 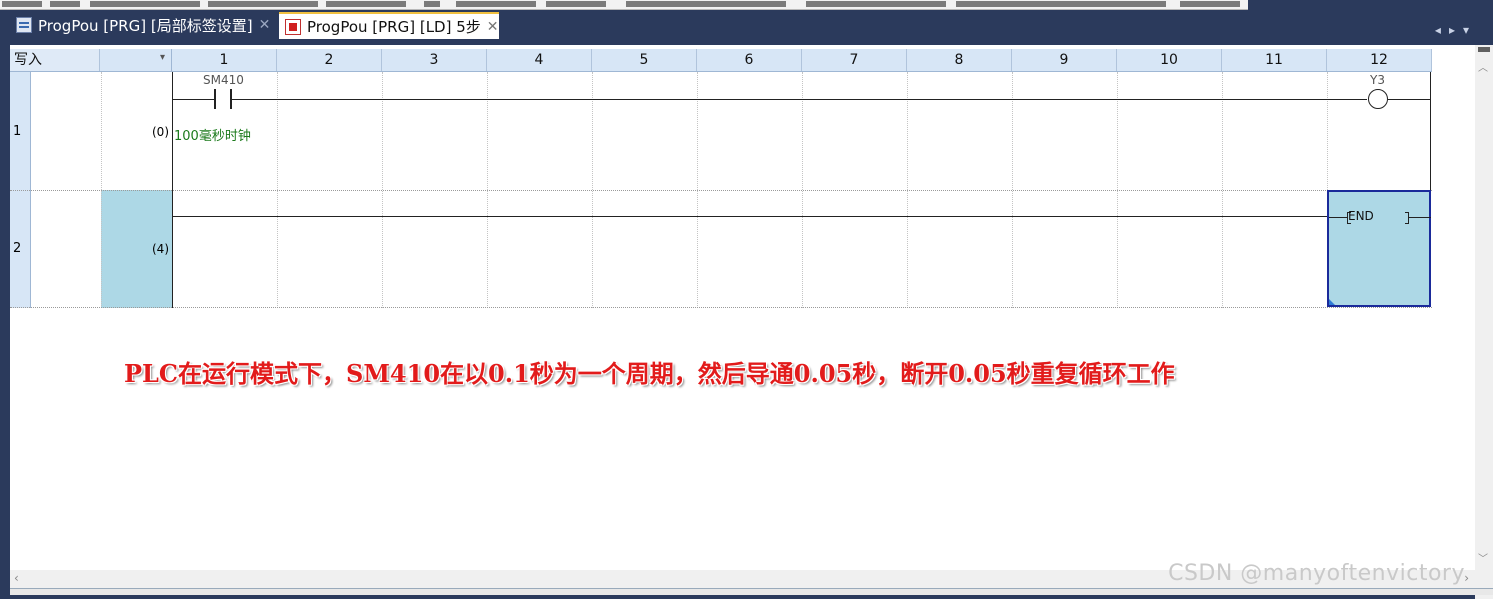 I want to click on column-header: 6, so click(x=749, y=60).